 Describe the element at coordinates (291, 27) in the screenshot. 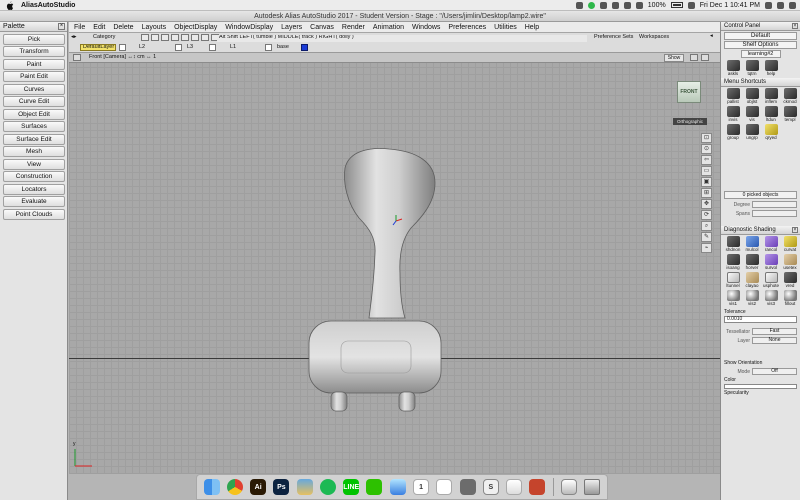

I see `menu-layers: Layers` at that location.